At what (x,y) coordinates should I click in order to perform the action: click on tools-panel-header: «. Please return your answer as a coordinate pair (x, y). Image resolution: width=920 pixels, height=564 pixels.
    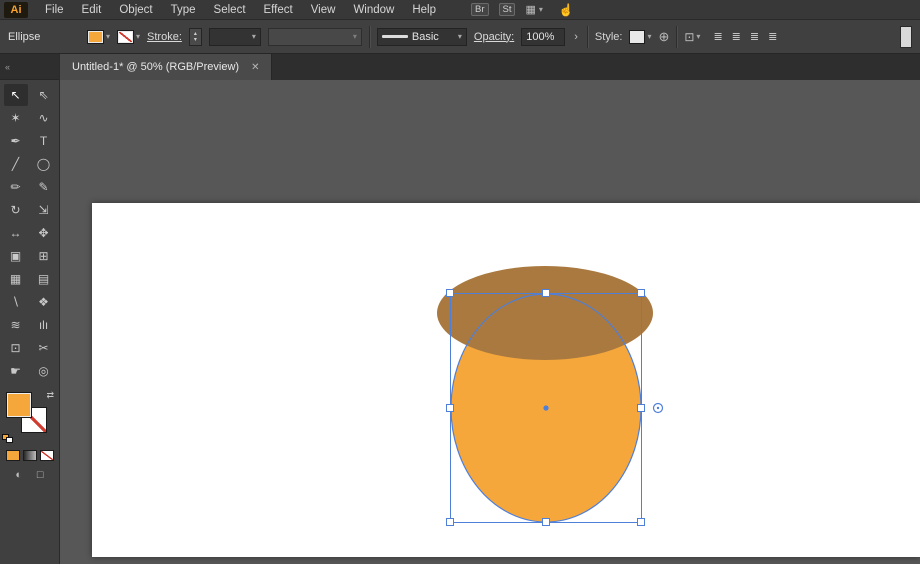
    Looking at the image, I should click on (29, 67).